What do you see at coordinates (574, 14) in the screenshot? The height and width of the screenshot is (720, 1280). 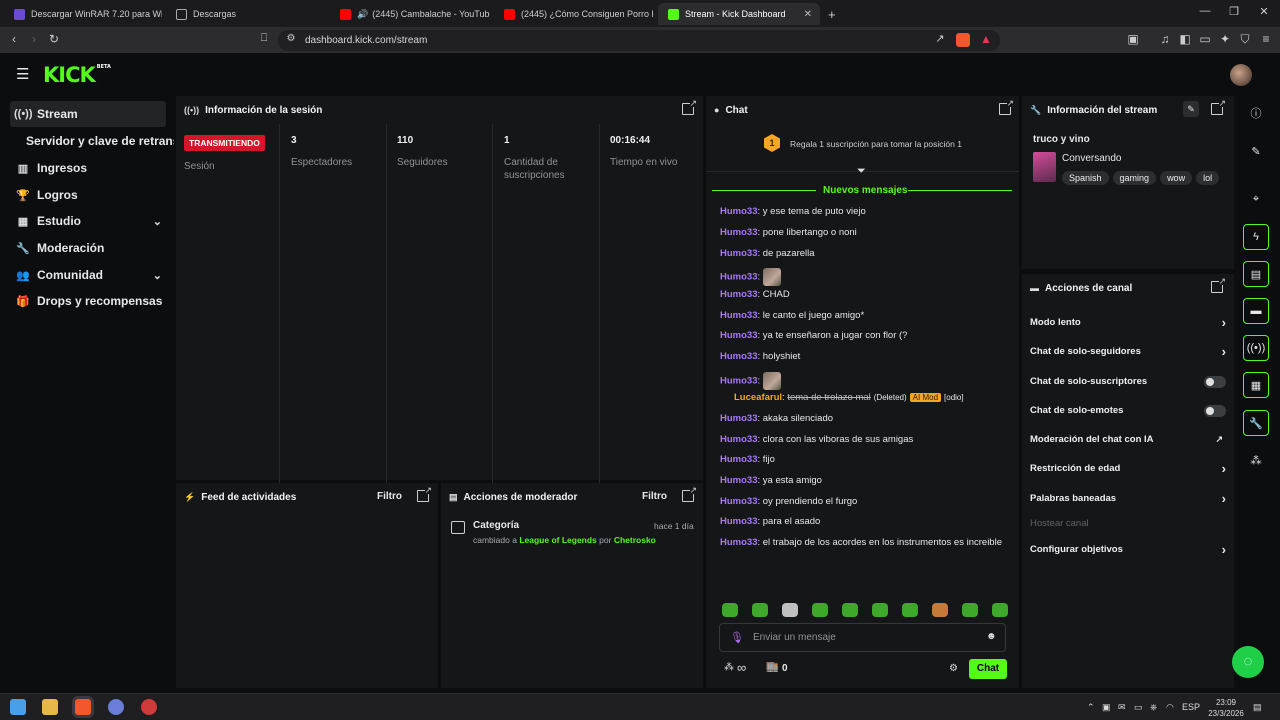 I see `browser-tab: (2445) ¿Cómo Consiguen Porro los A` at bounding box center [574, 14].